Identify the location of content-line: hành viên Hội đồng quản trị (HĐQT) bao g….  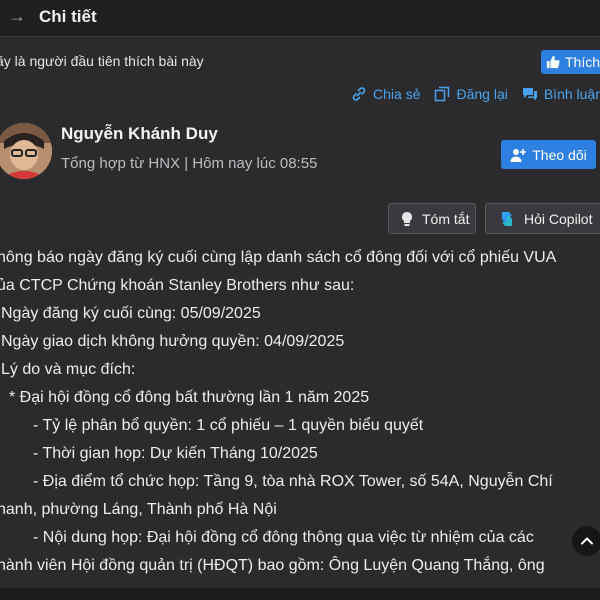
(272, 565).